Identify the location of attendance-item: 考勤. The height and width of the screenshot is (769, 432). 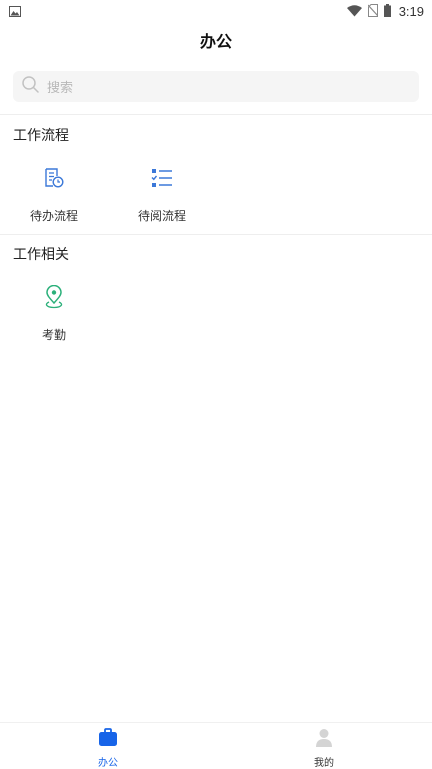
(54, 319).